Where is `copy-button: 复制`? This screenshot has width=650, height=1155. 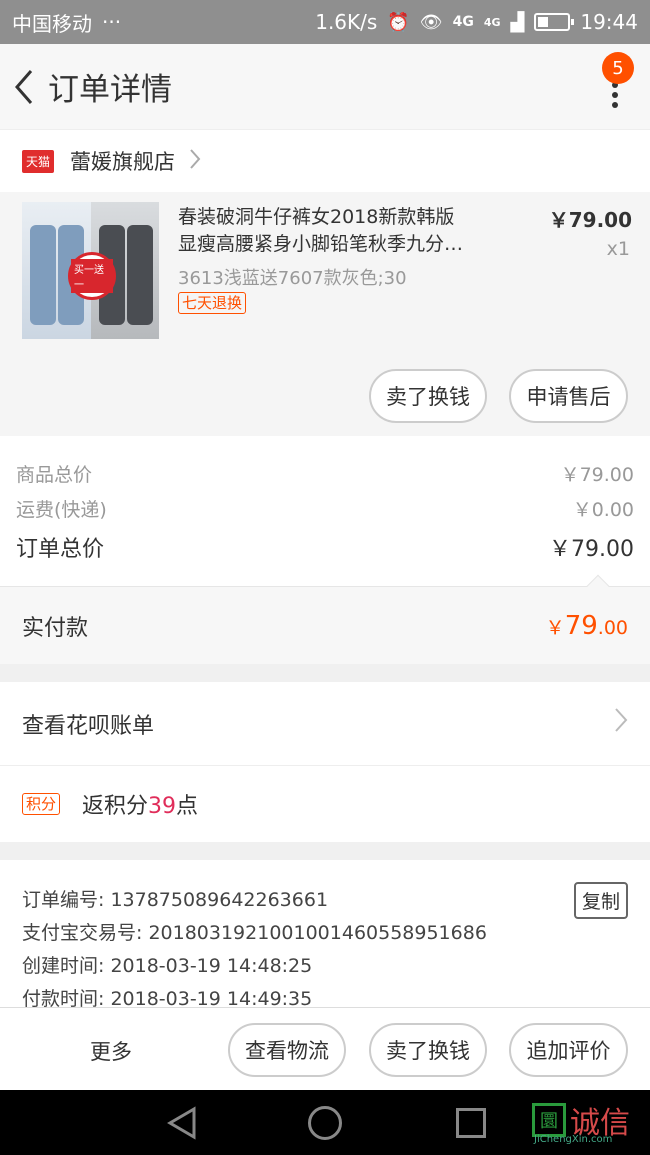 copy-button: 复制 is located at coordinates (600, 900).